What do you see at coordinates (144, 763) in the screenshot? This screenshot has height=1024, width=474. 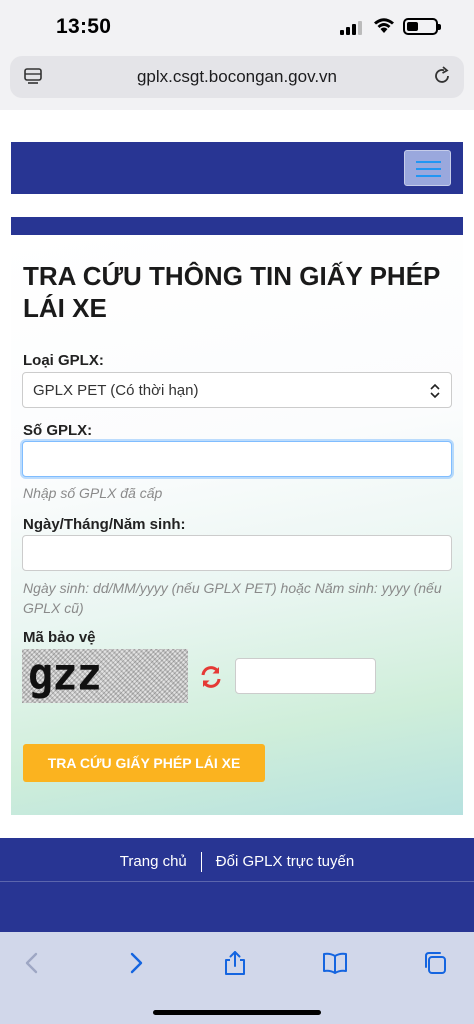 I see `submit-button: TRA CỨU GIẤY PHÉP LÁI XE` at bounding box center [144, 763].